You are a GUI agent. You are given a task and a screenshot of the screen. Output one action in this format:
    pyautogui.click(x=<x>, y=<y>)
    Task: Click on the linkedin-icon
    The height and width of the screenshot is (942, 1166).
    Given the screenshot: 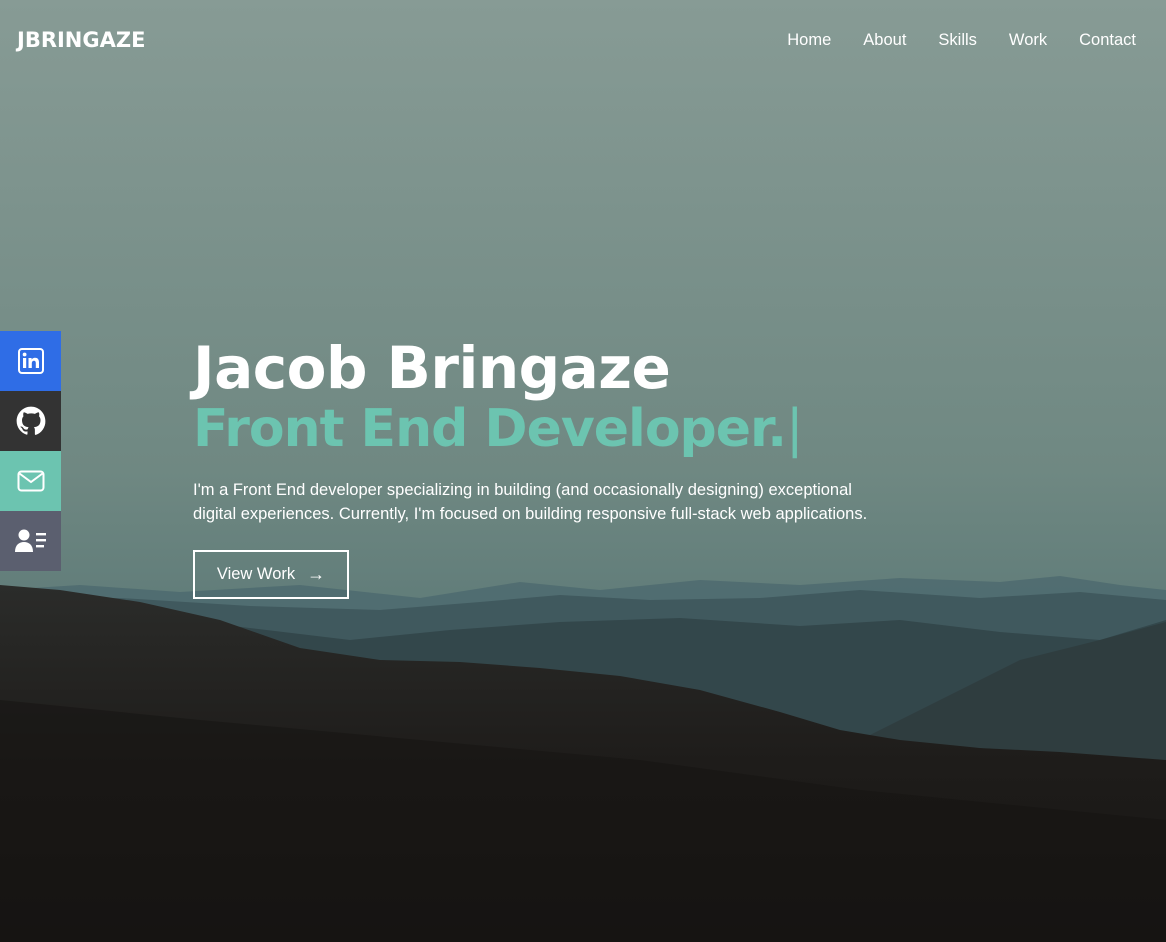 What is the action you would take?
    pyautogui.click(x=30, y=361)
    